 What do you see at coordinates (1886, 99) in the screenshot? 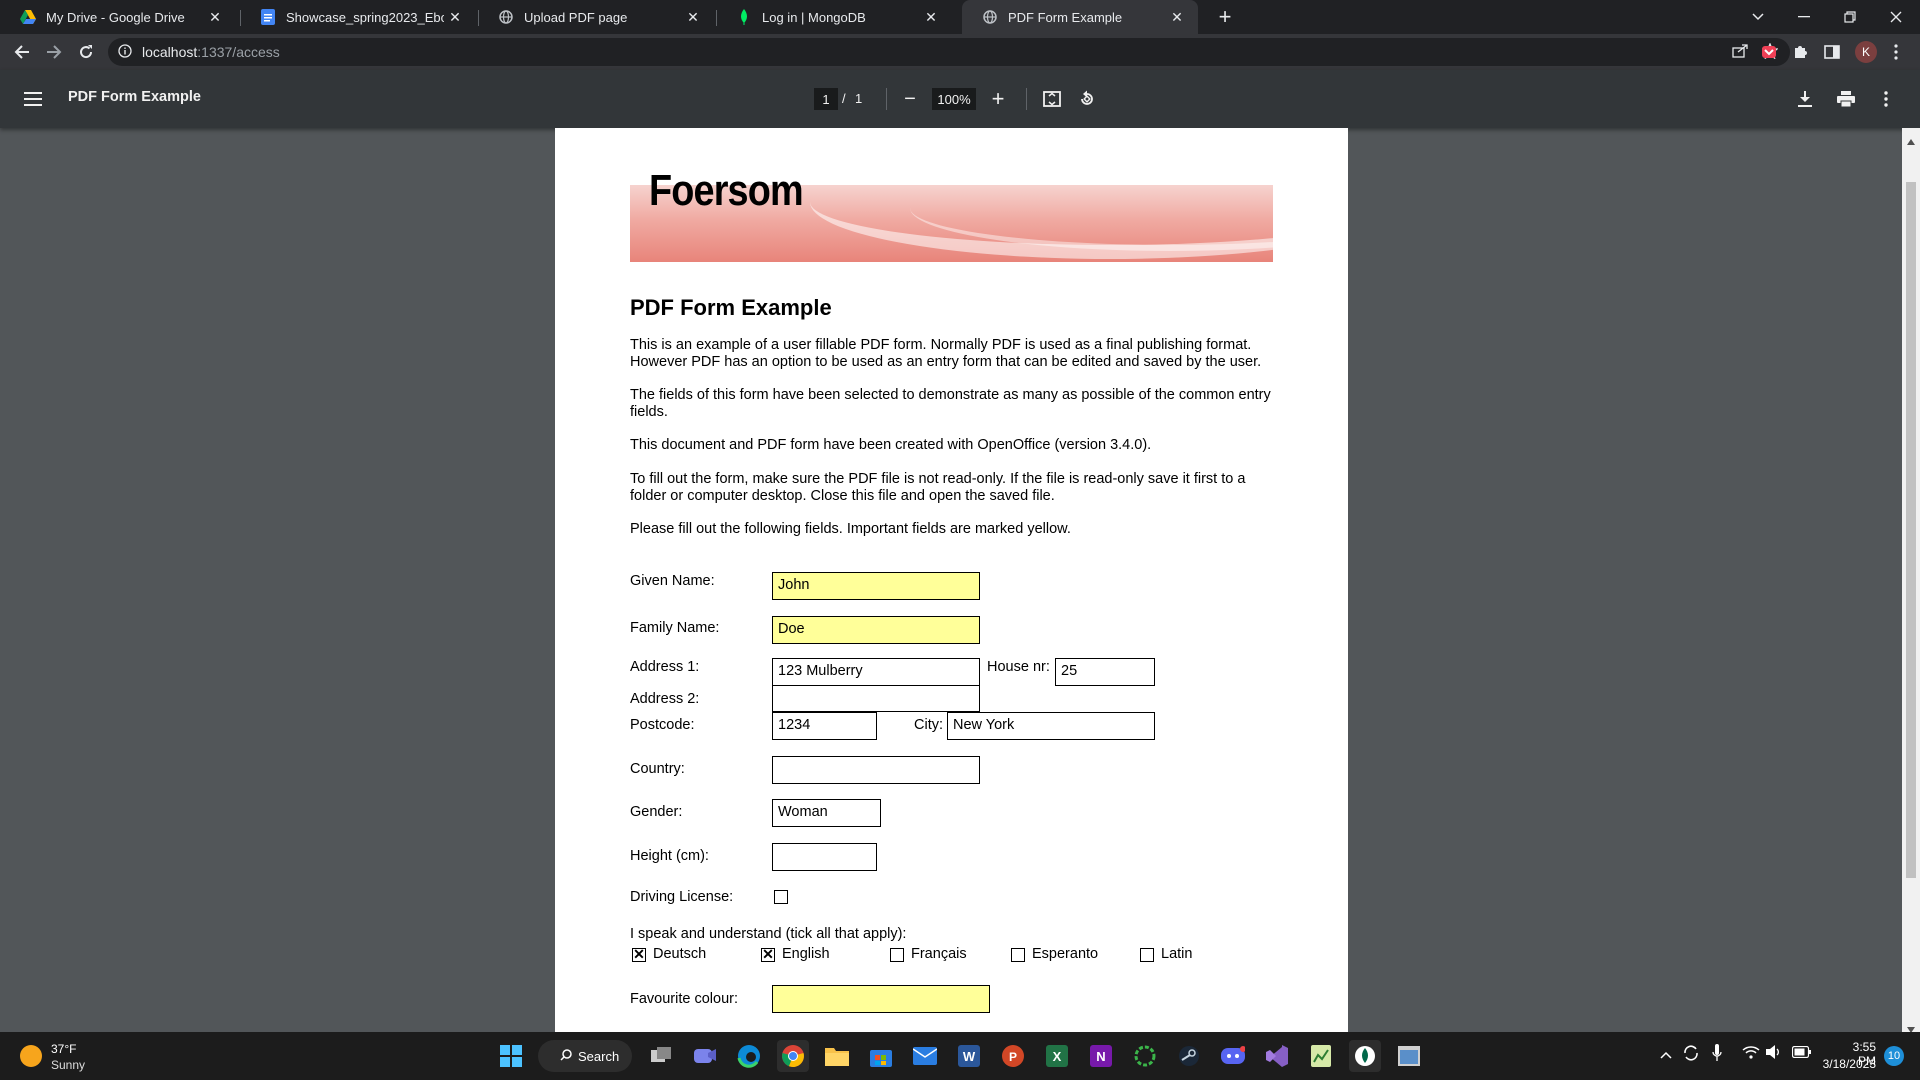
I see `more-options-icon` at bounding box center [1886, 99].